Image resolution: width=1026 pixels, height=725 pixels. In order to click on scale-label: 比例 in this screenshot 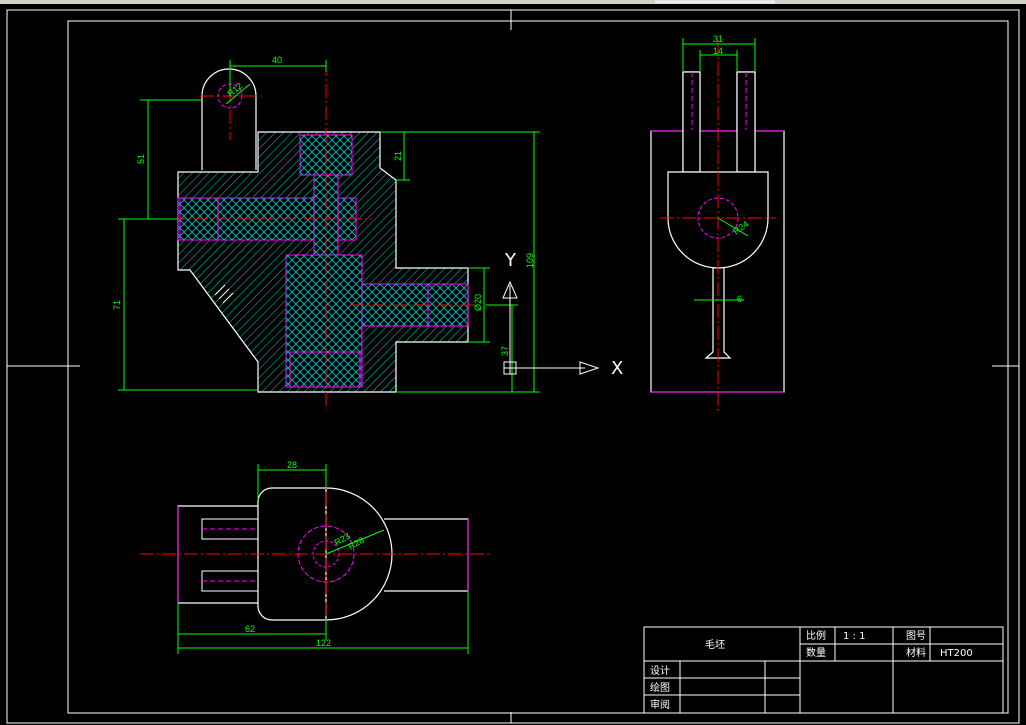, I will do `click(816, 635)`.